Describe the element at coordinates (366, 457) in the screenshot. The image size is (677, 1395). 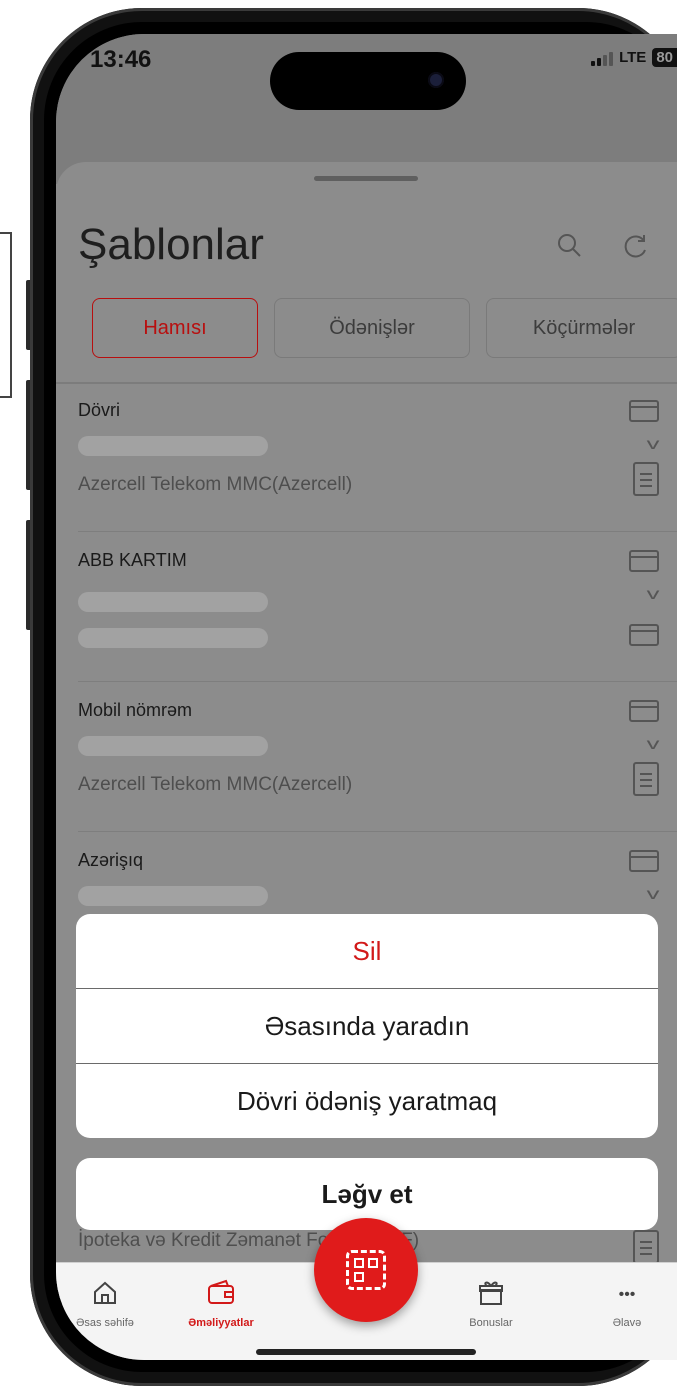
I see `template-item: Dövri Azercell Telekom MMC(Azercell) v` at that location.